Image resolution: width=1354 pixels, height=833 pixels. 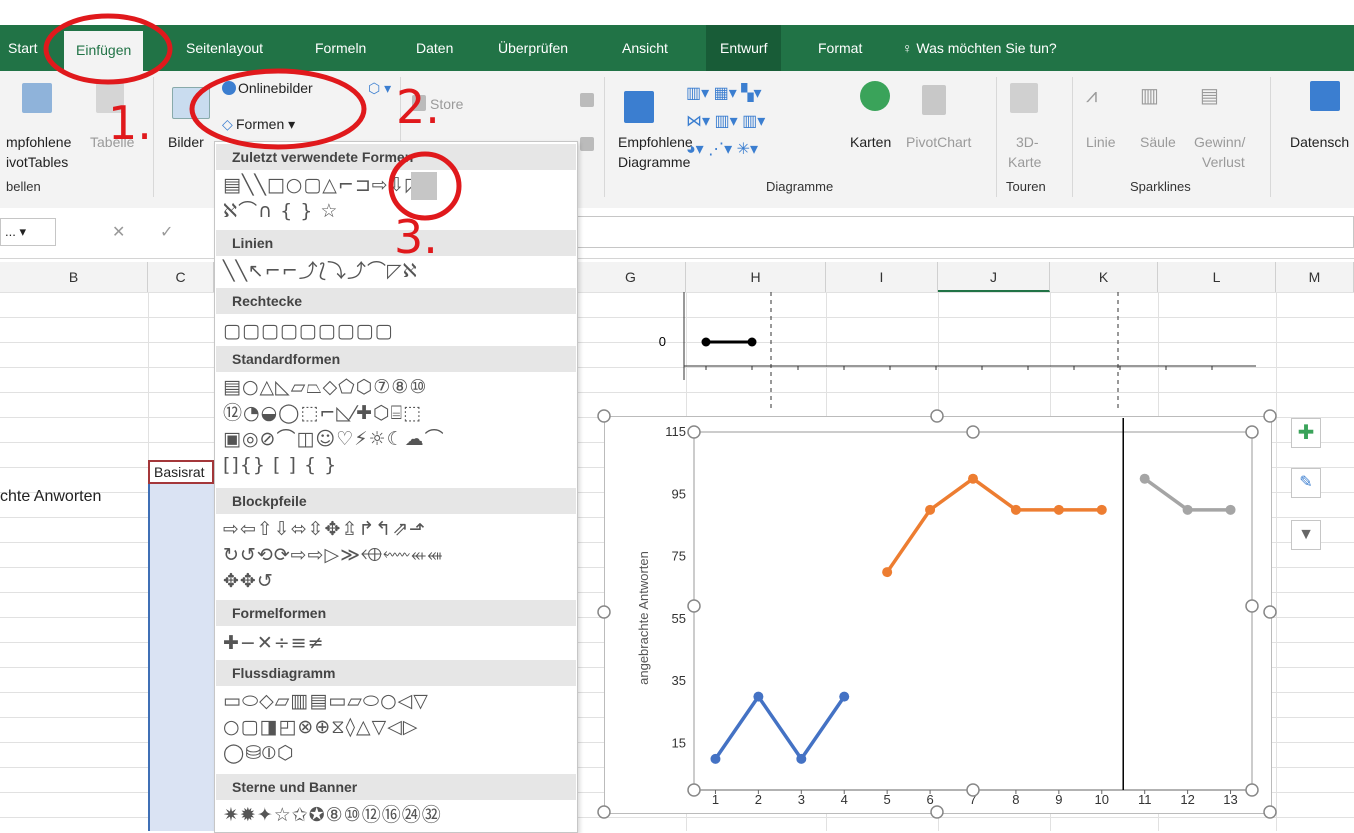 I want to click on annotation-step-1: 1., so click(x=130, y=123).